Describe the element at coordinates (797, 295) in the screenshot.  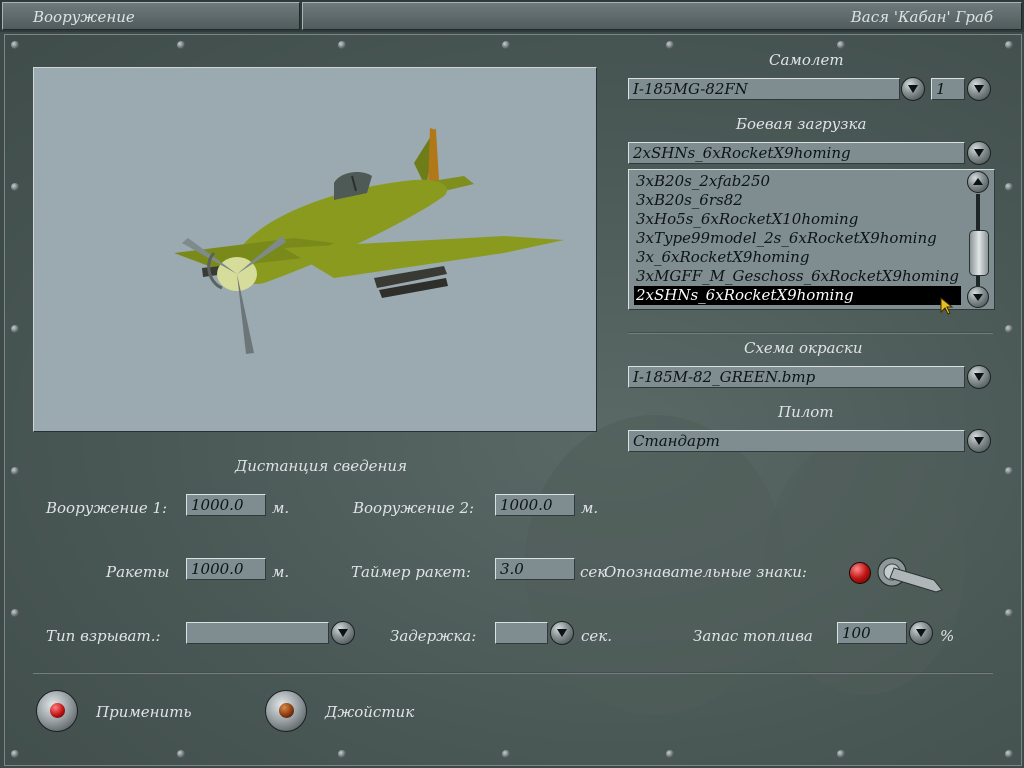
I see `list-item-selected: 2xSHNs_6xRocketX9homing` at that location.